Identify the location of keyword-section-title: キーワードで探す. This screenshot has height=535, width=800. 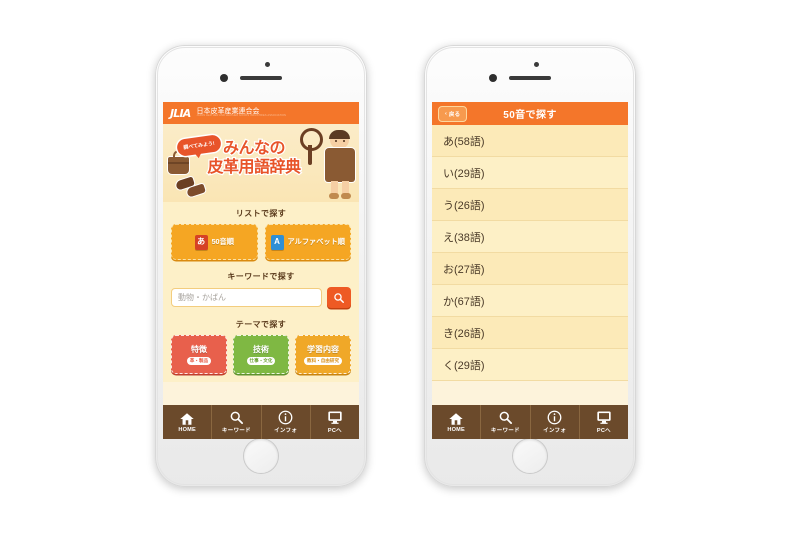
(261, 276).